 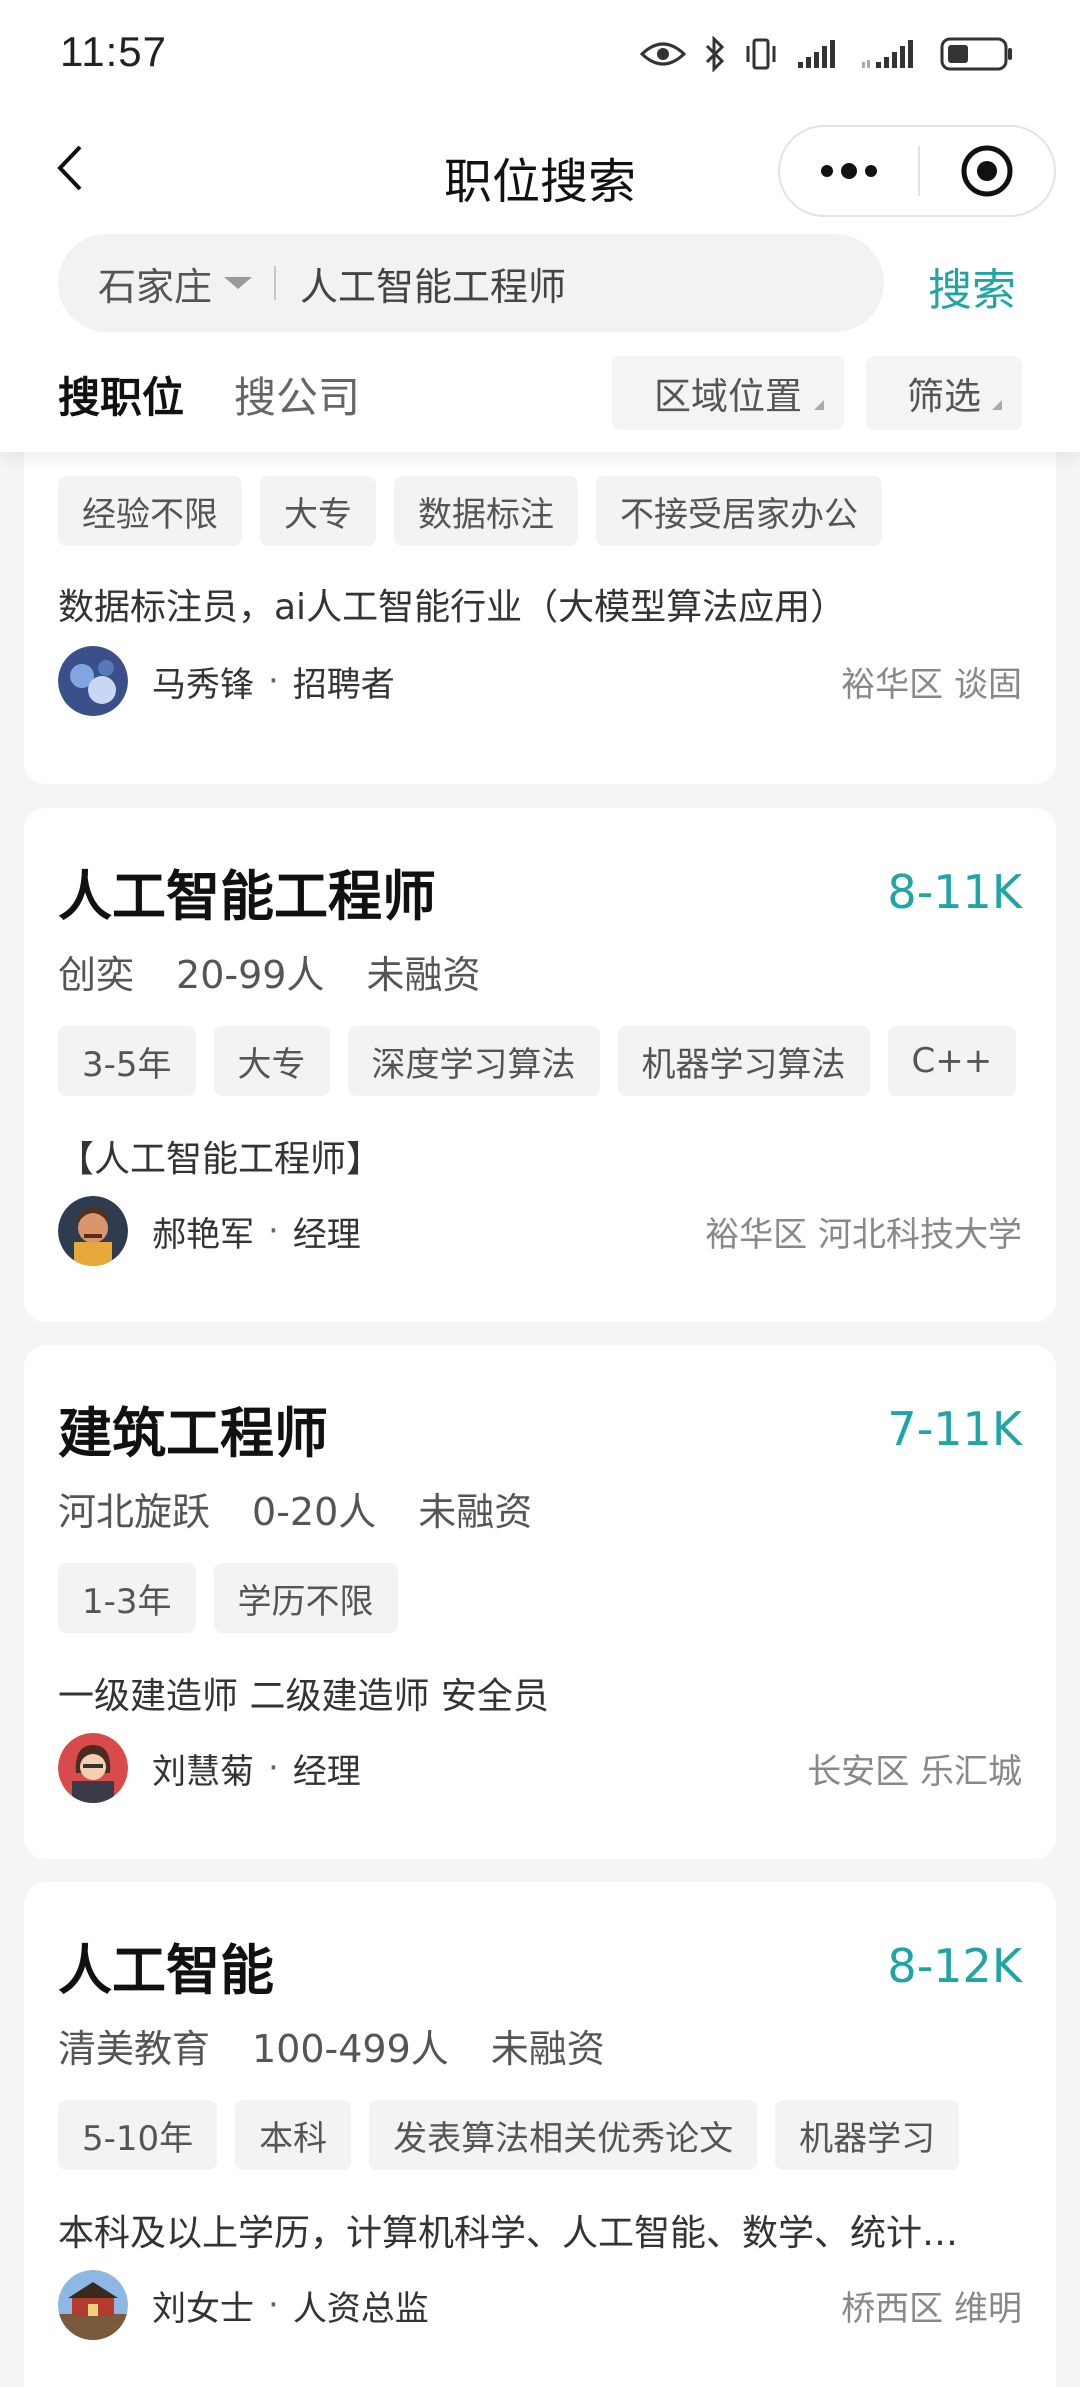 I want to click on tab-search-jobs: 搜职位, so click(x=121, y=394).